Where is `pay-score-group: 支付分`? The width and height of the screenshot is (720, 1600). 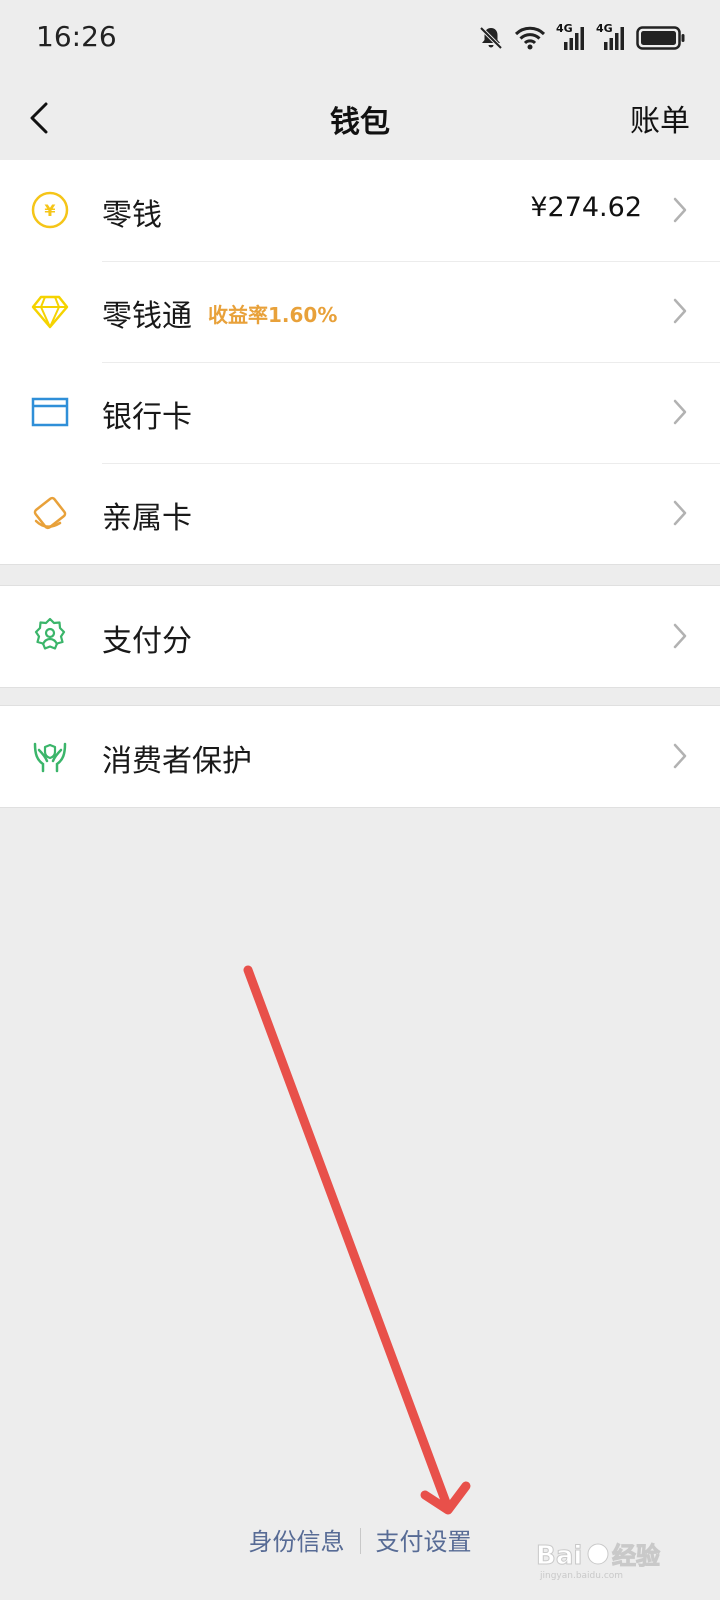
pay-score-group: 支付分 is located at coordinates (360, 636).